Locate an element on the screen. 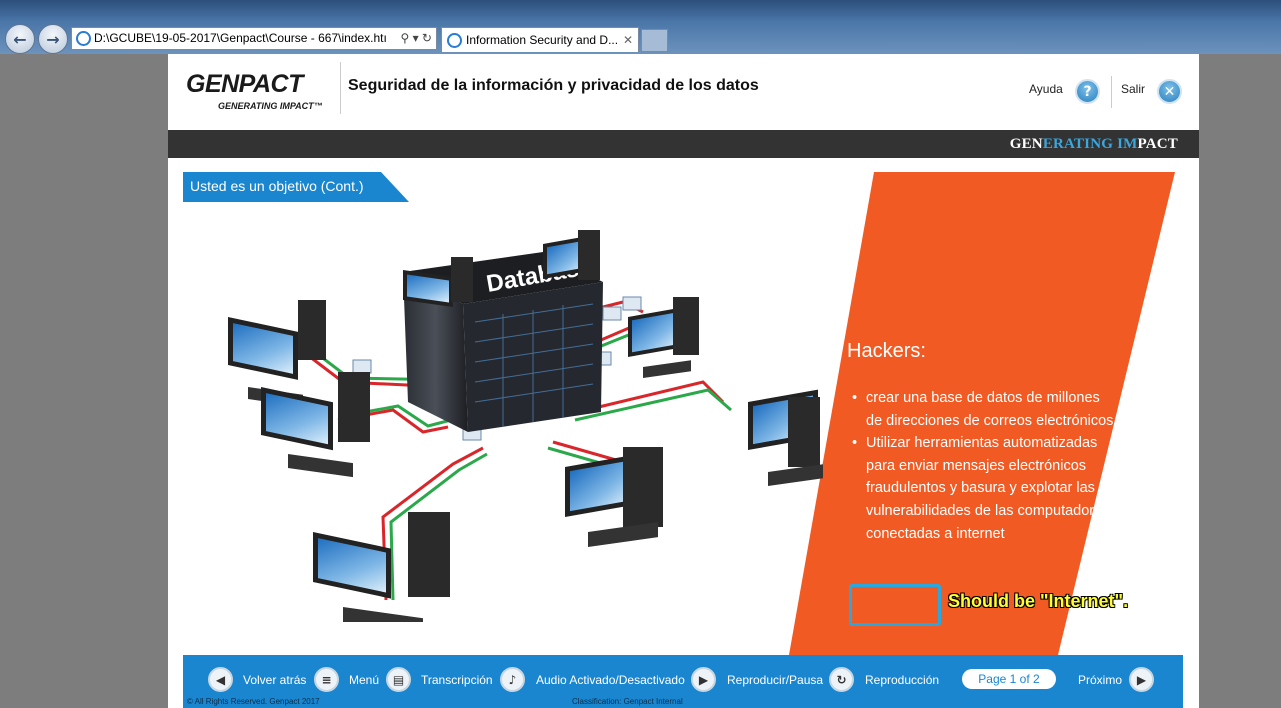  back-label: Volver atrás is located at coordinates (274, 680).